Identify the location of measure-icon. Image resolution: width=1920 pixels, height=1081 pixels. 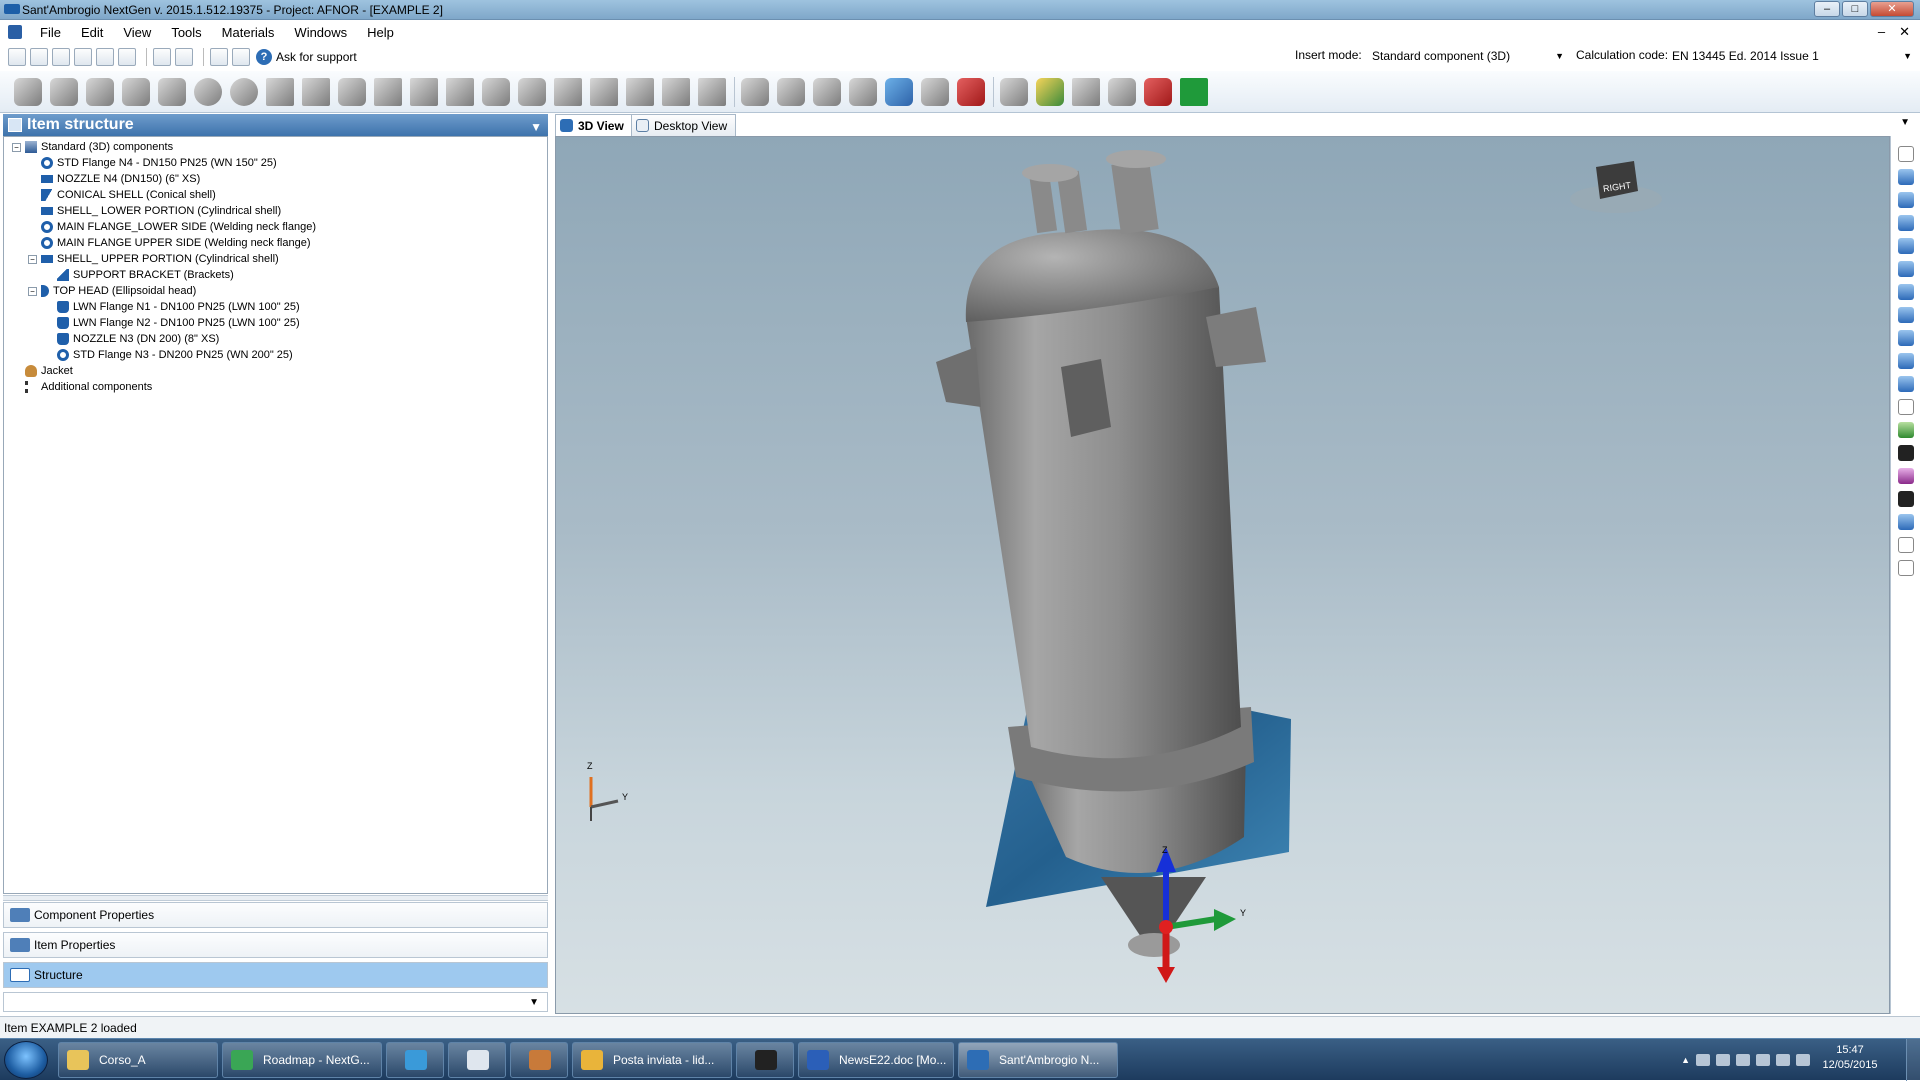
(1906, 545).